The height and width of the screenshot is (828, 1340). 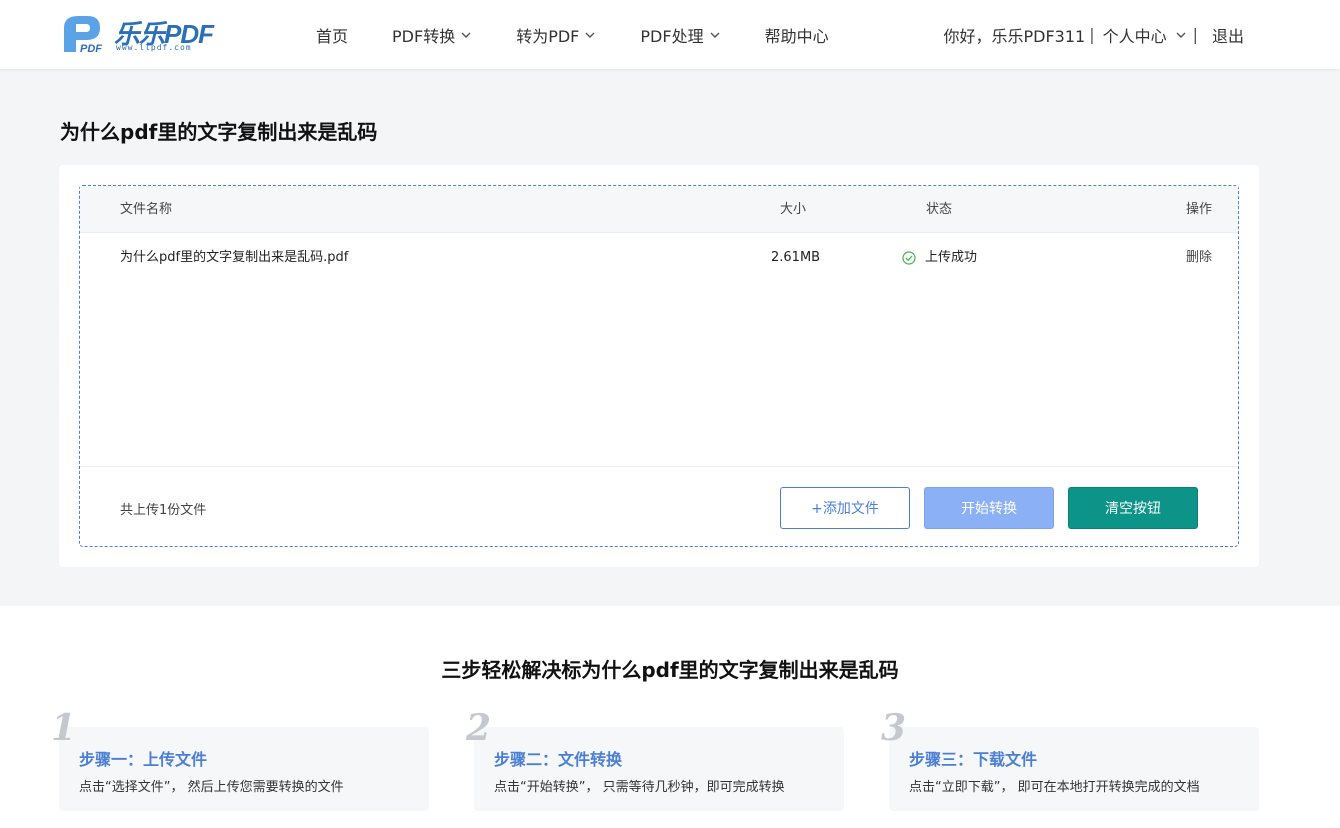 What do you see at coordinates (1228, 35) in the screenshot?
I see `logout-link: 退出` at bounding box center [1228, 35].